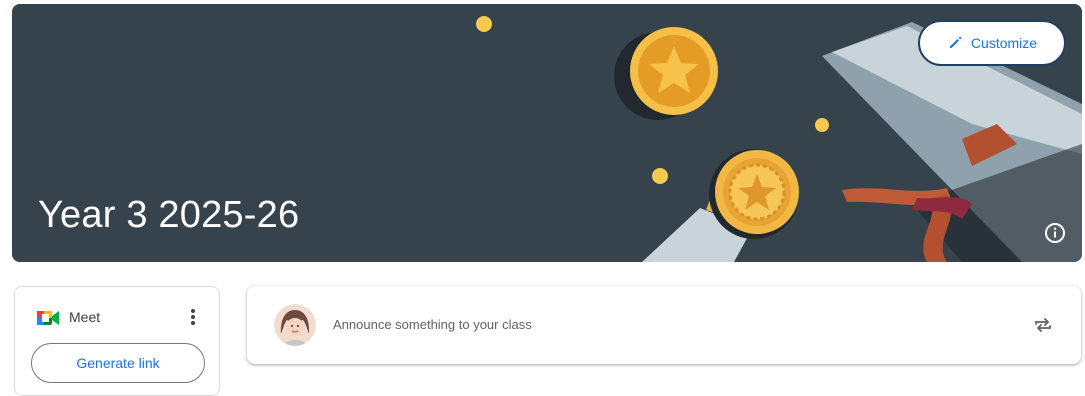  What do you see at coordinates (955, 43) in the screenshot?
I see `pencil-icon` at bounding box center [955, 43].